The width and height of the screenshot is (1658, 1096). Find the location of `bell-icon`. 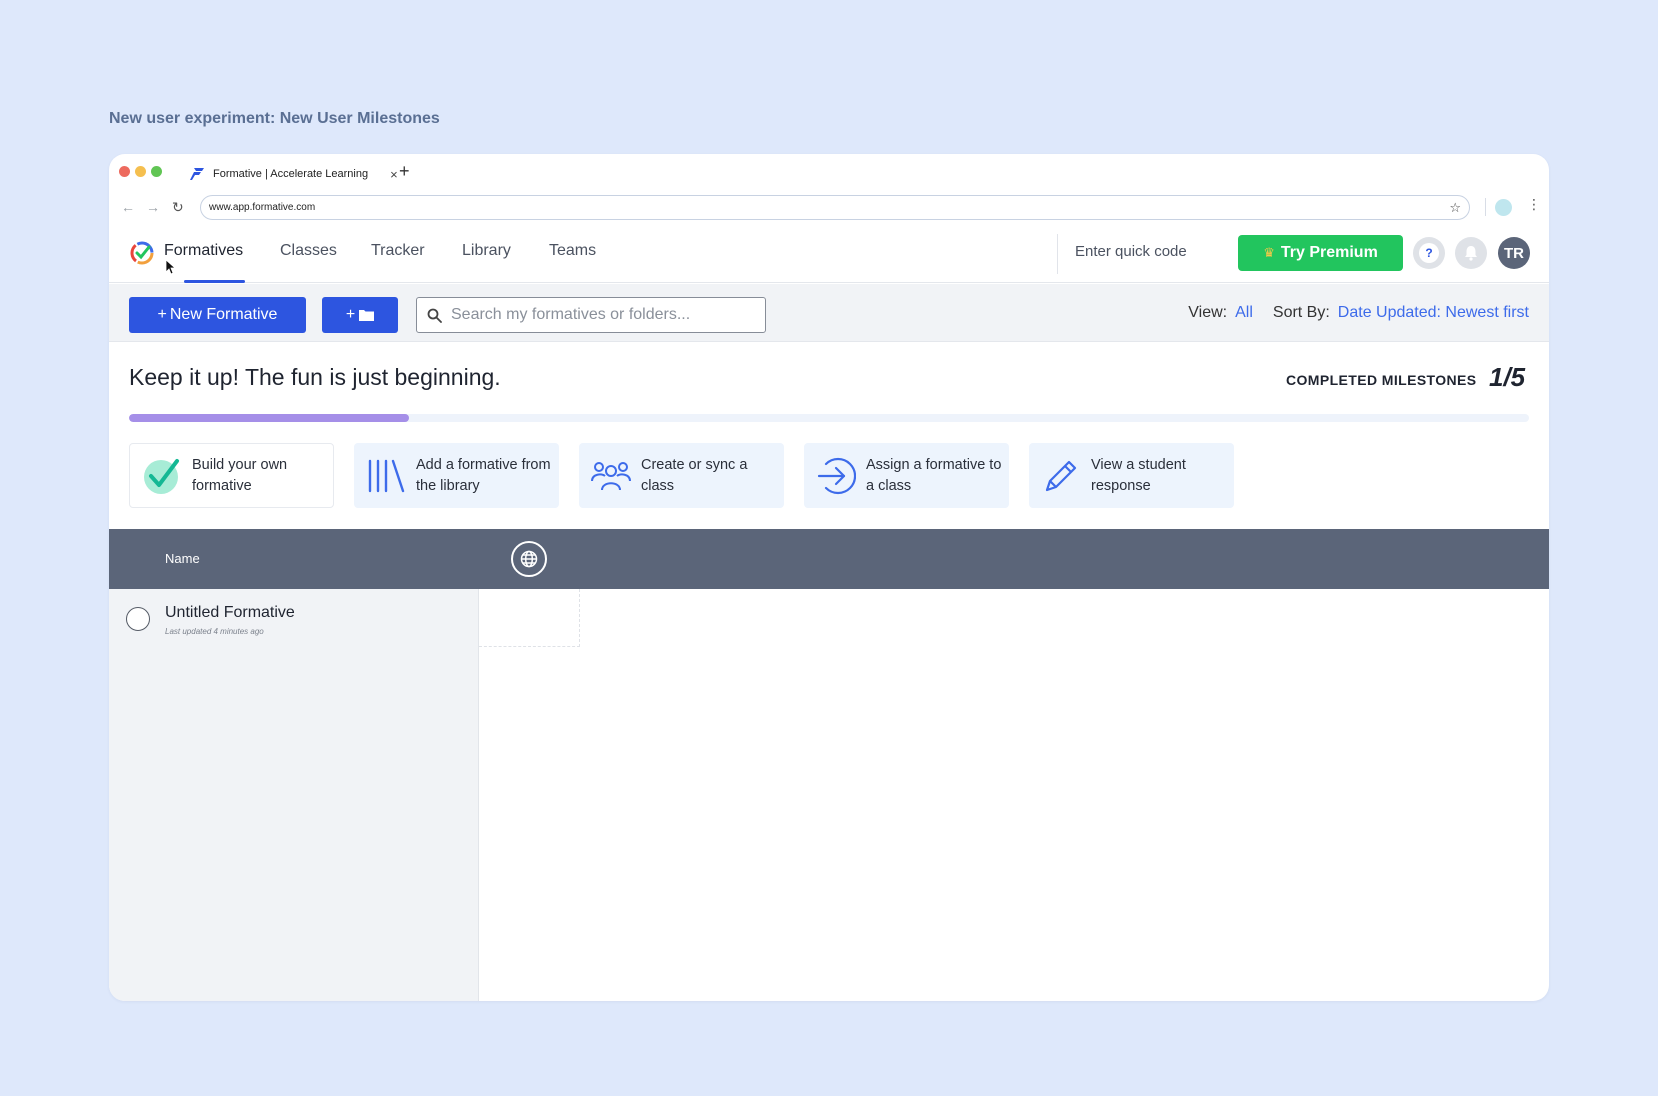

bell-icon is located at coordinates (1471, 253).